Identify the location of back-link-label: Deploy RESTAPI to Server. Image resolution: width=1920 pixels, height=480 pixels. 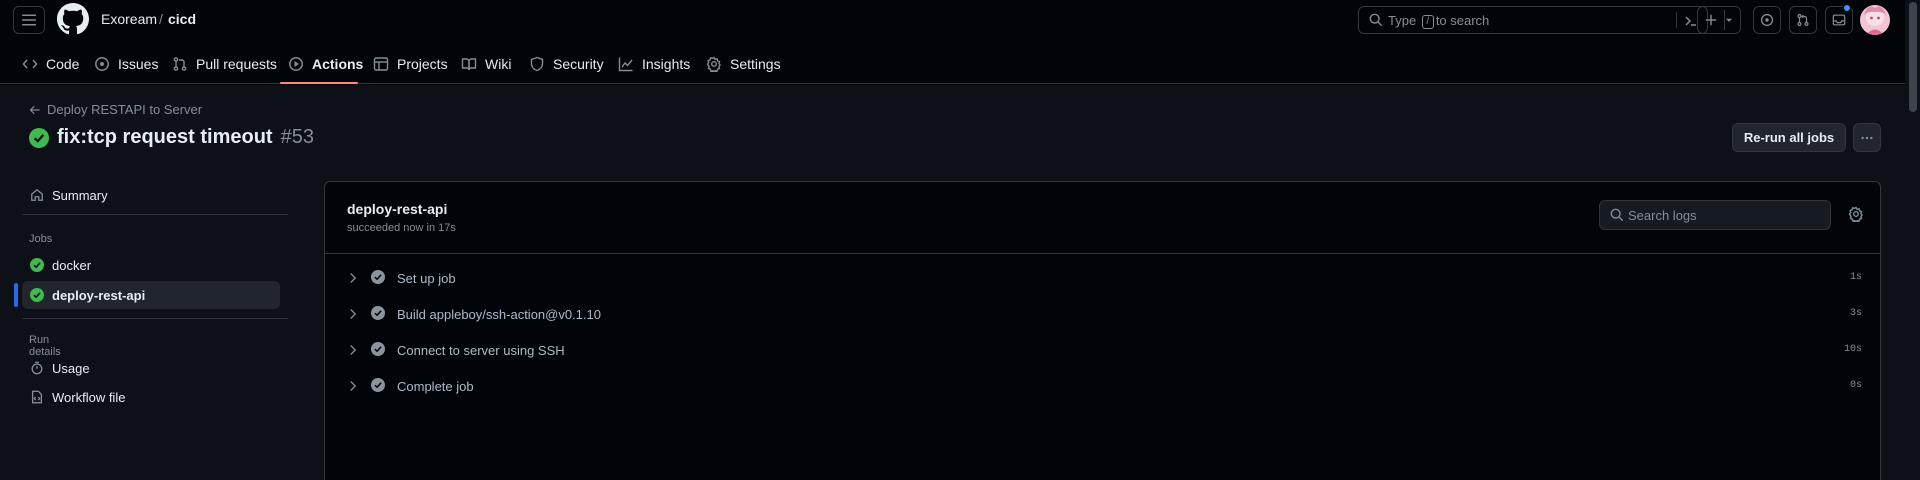
(125, 109).